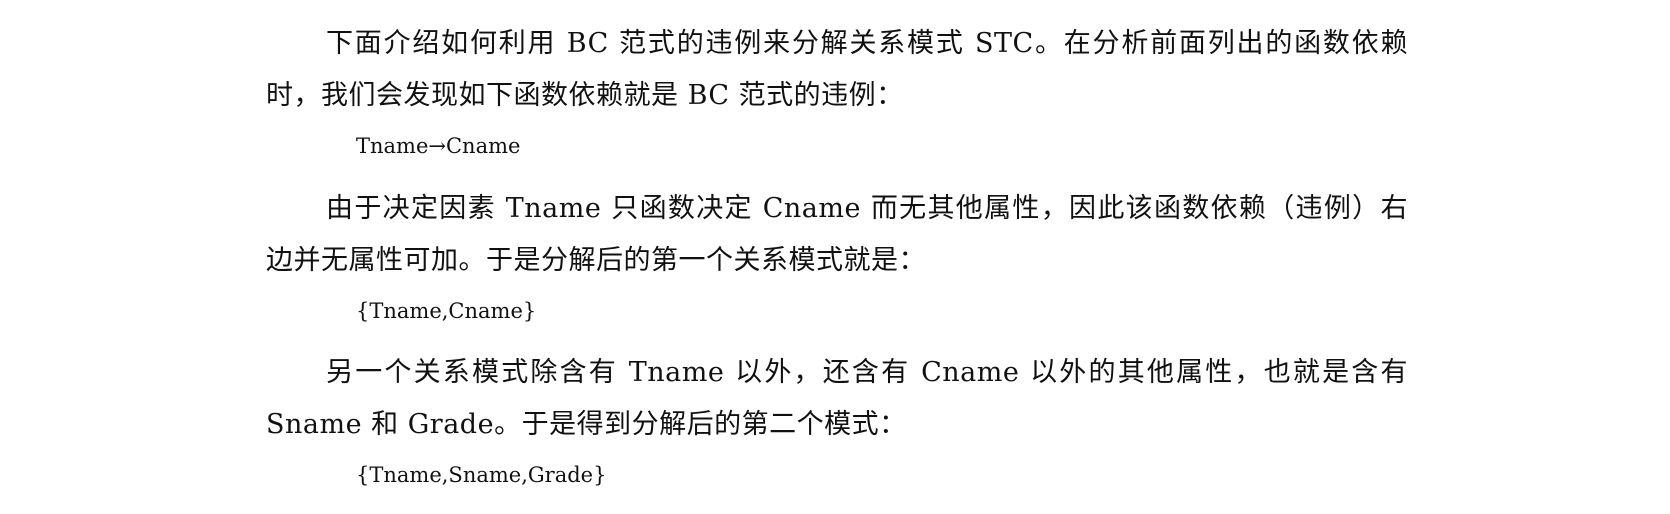 The height and width of the screenshot is (514, 1670). Describe the element at coordinates (481, 475) in the screenshot. I see `formula-second-relation-schema: {Tname,Sname,Grade}` at that location.